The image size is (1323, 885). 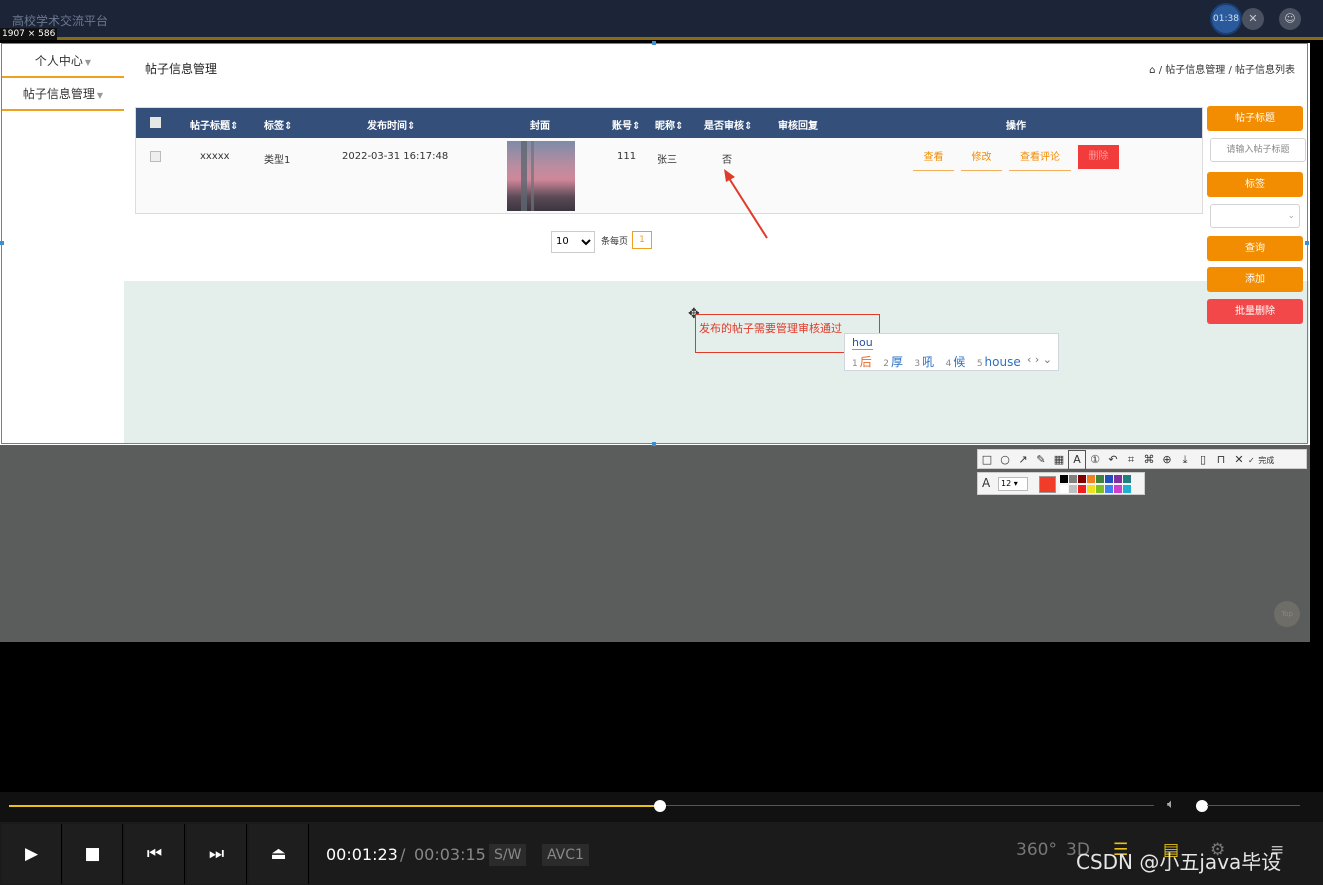 What do you see at coordinates (770, 328) in the screenshot?
I see `annotation-text: 发布的帖子需要管理审核通过` at bounding box center [770, 328].